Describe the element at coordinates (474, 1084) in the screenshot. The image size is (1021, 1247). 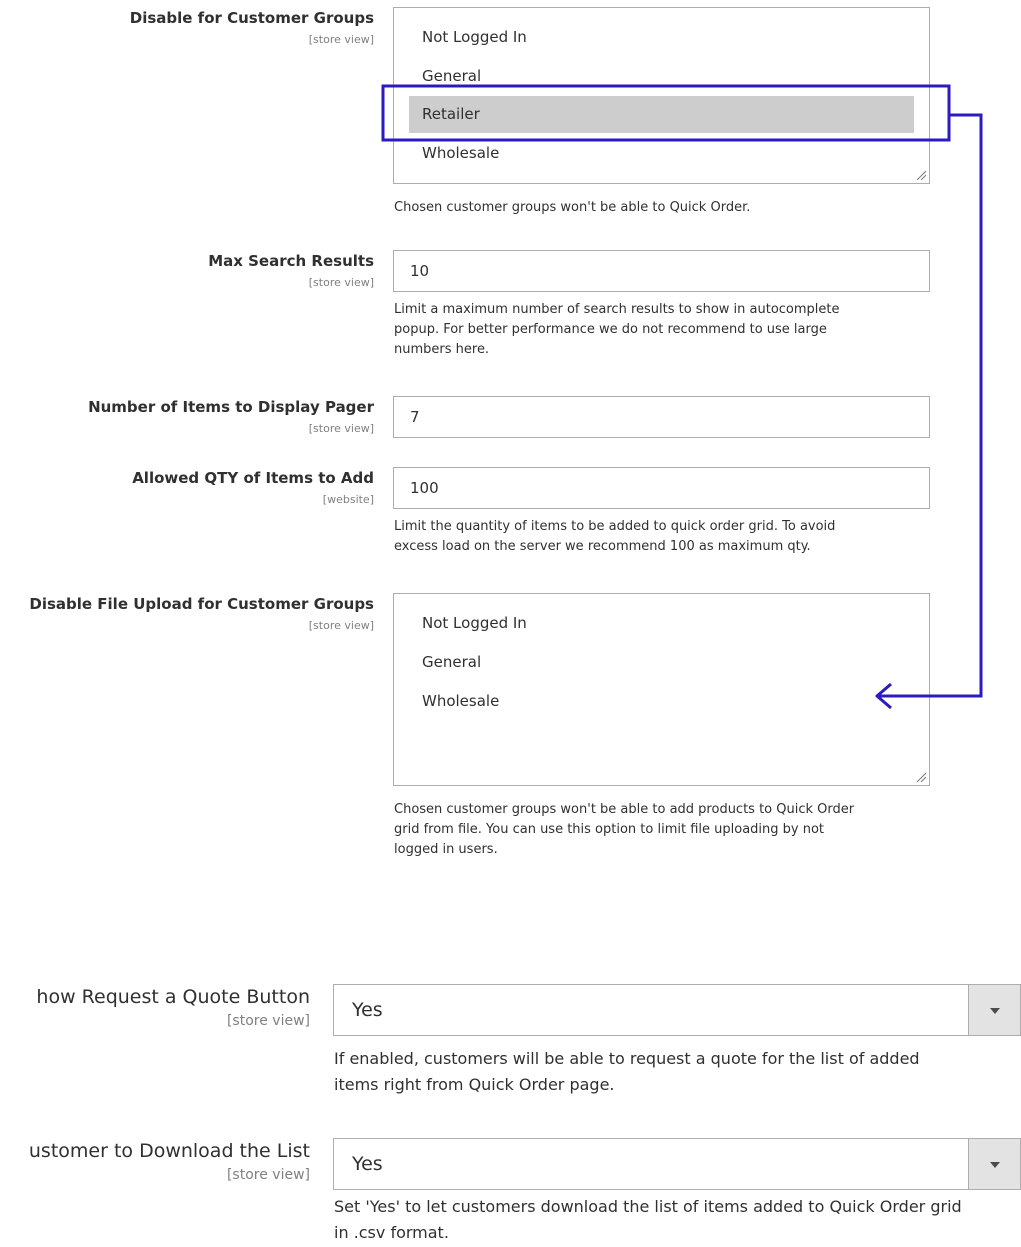
I see `note-line: items right from Quick Order page.` at that location.